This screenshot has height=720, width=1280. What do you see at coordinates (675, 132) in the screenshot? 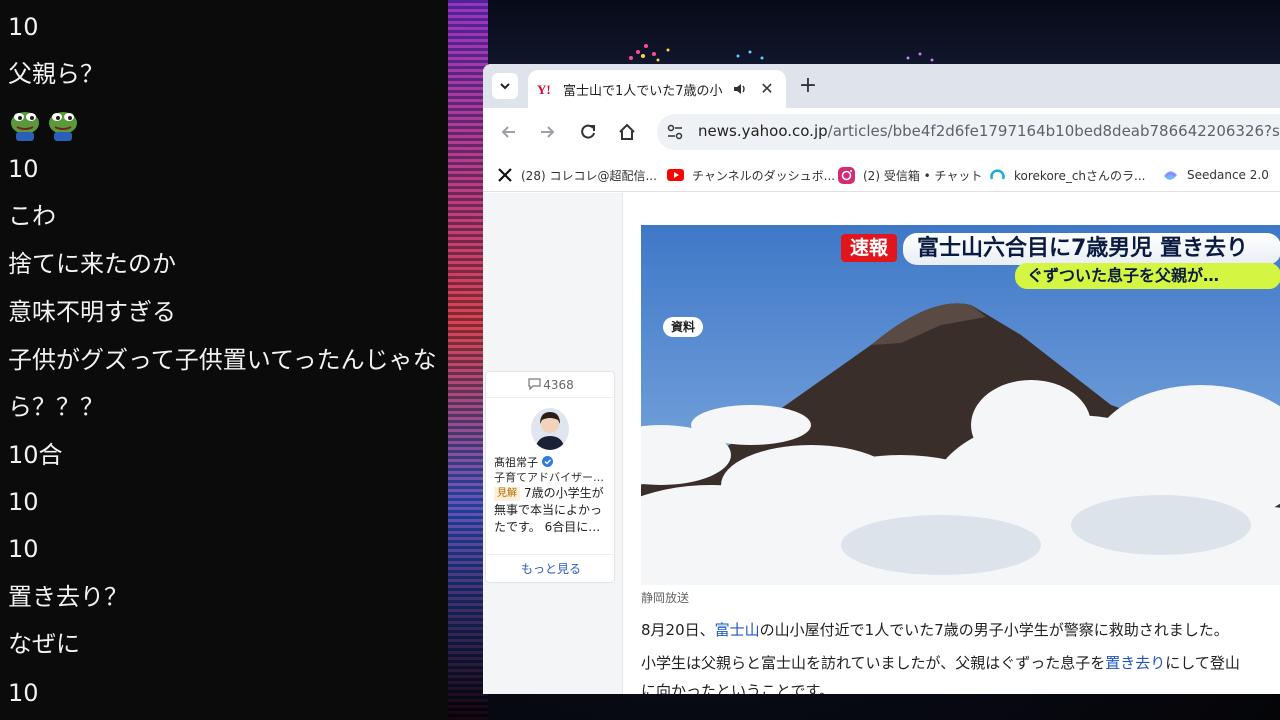
I see `site-settings-icon` at bounding box center [675, 132].